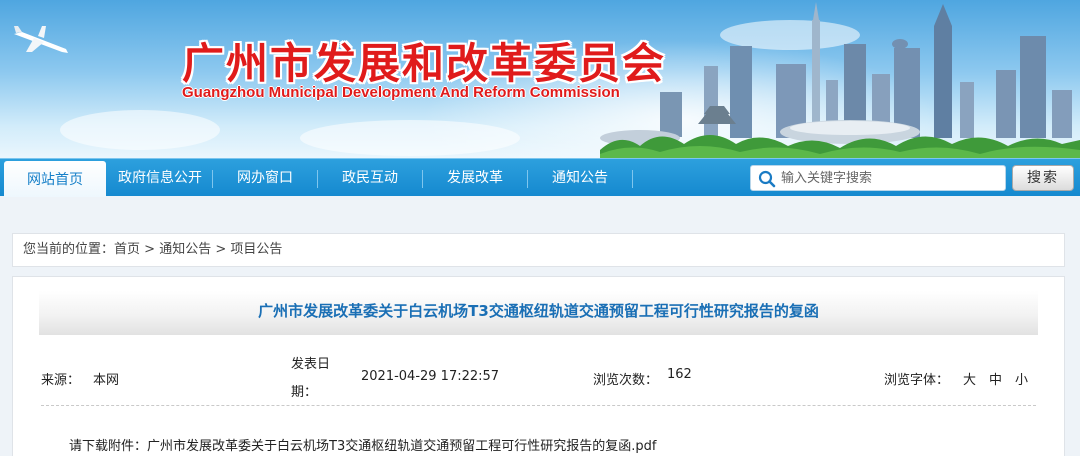  I want to click on source-label: 来源：, so click(61, 380).